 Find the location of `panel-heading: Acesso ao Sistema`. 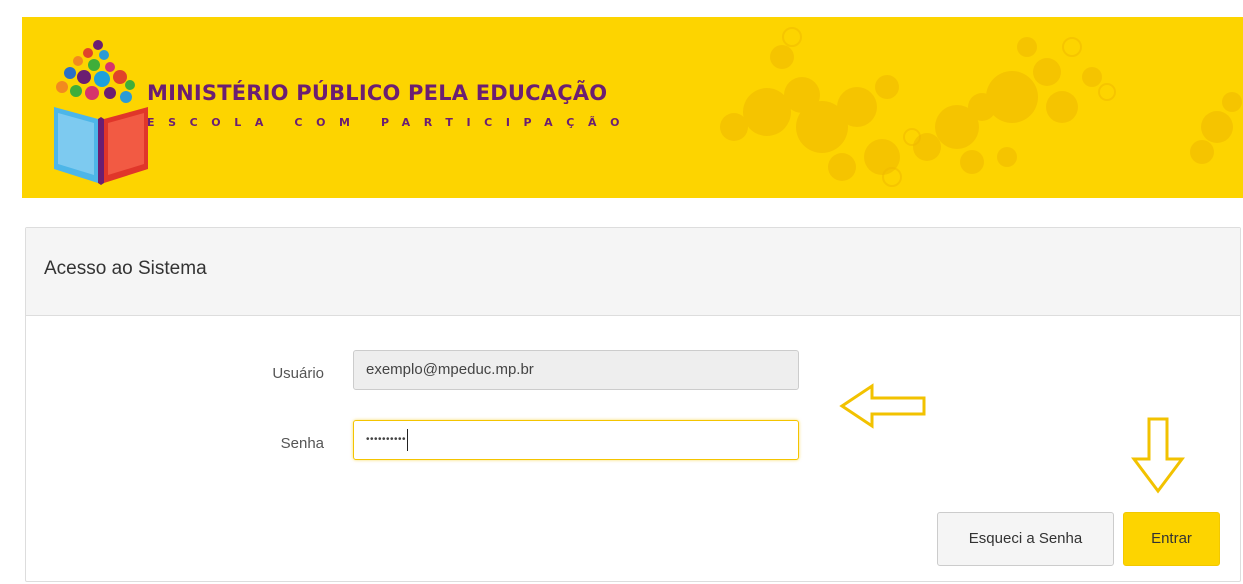

panel-heading: Acesso ao Sistema is located at coordinates (633, 272).